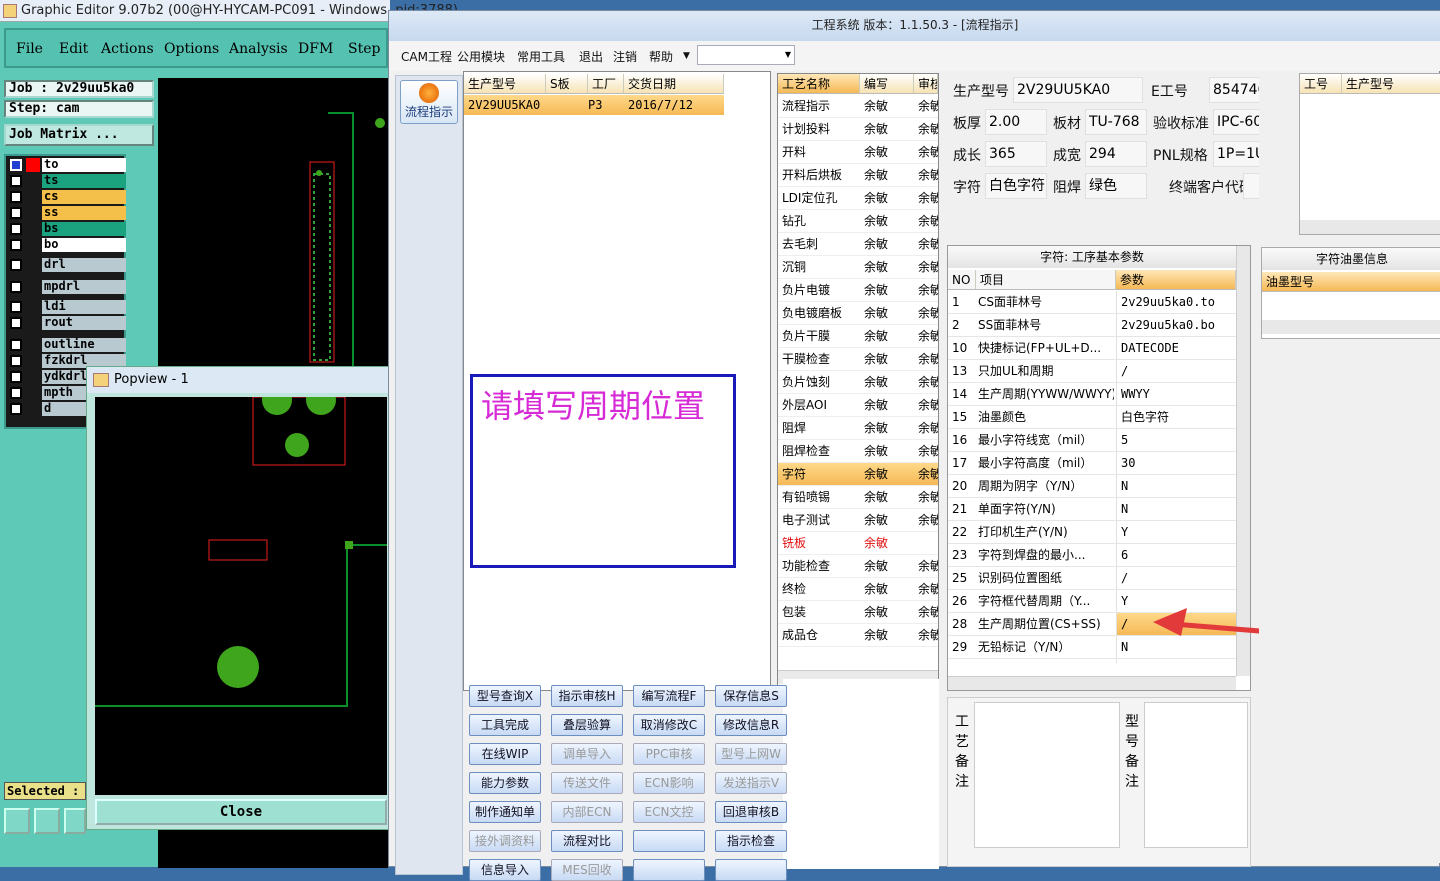  What do you see at coordinates (1092, 440) in the screenshot?
I see `param-row: 16 最小字符线宽（mil） 5` at bounding box center [1092, 440].